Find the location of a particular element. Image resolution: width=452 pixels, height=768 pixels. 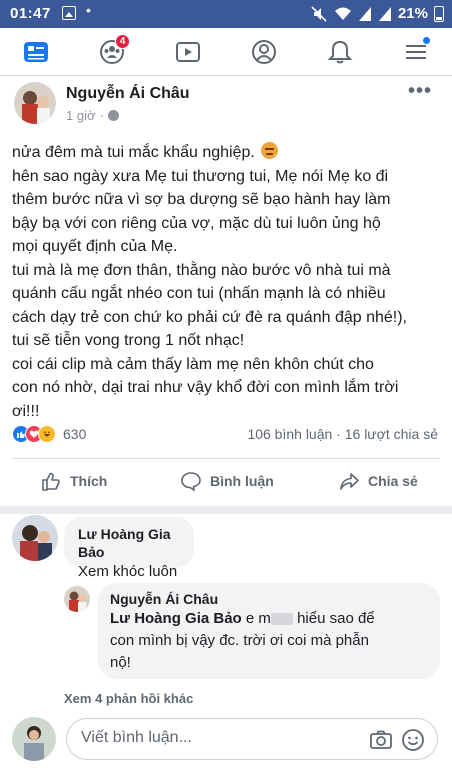

commenter-avatar is located at coordinates (35, 538).